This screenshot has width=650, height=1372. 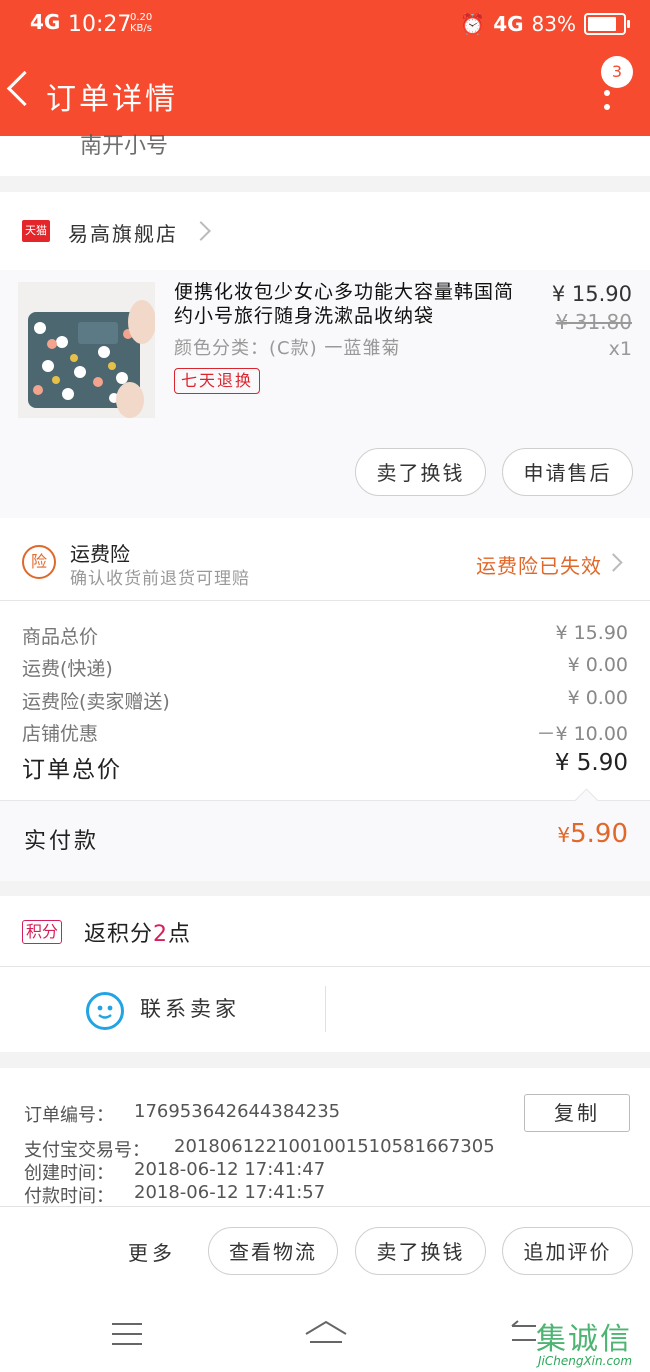 I want to click on product-original-price: ¥ 31.80, so click(x=593, y=322).